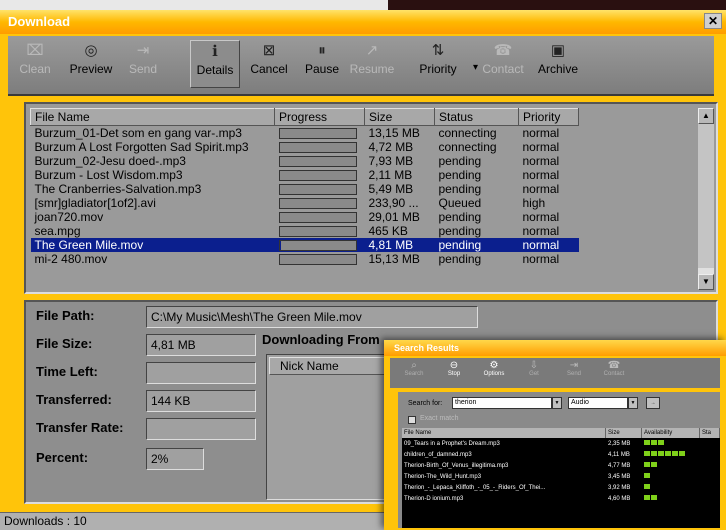  Describe the element at coordinates (504, 477) in the screenshot. I see `result-name: Therion-The_Wild_Hunt.mp3` at that location.